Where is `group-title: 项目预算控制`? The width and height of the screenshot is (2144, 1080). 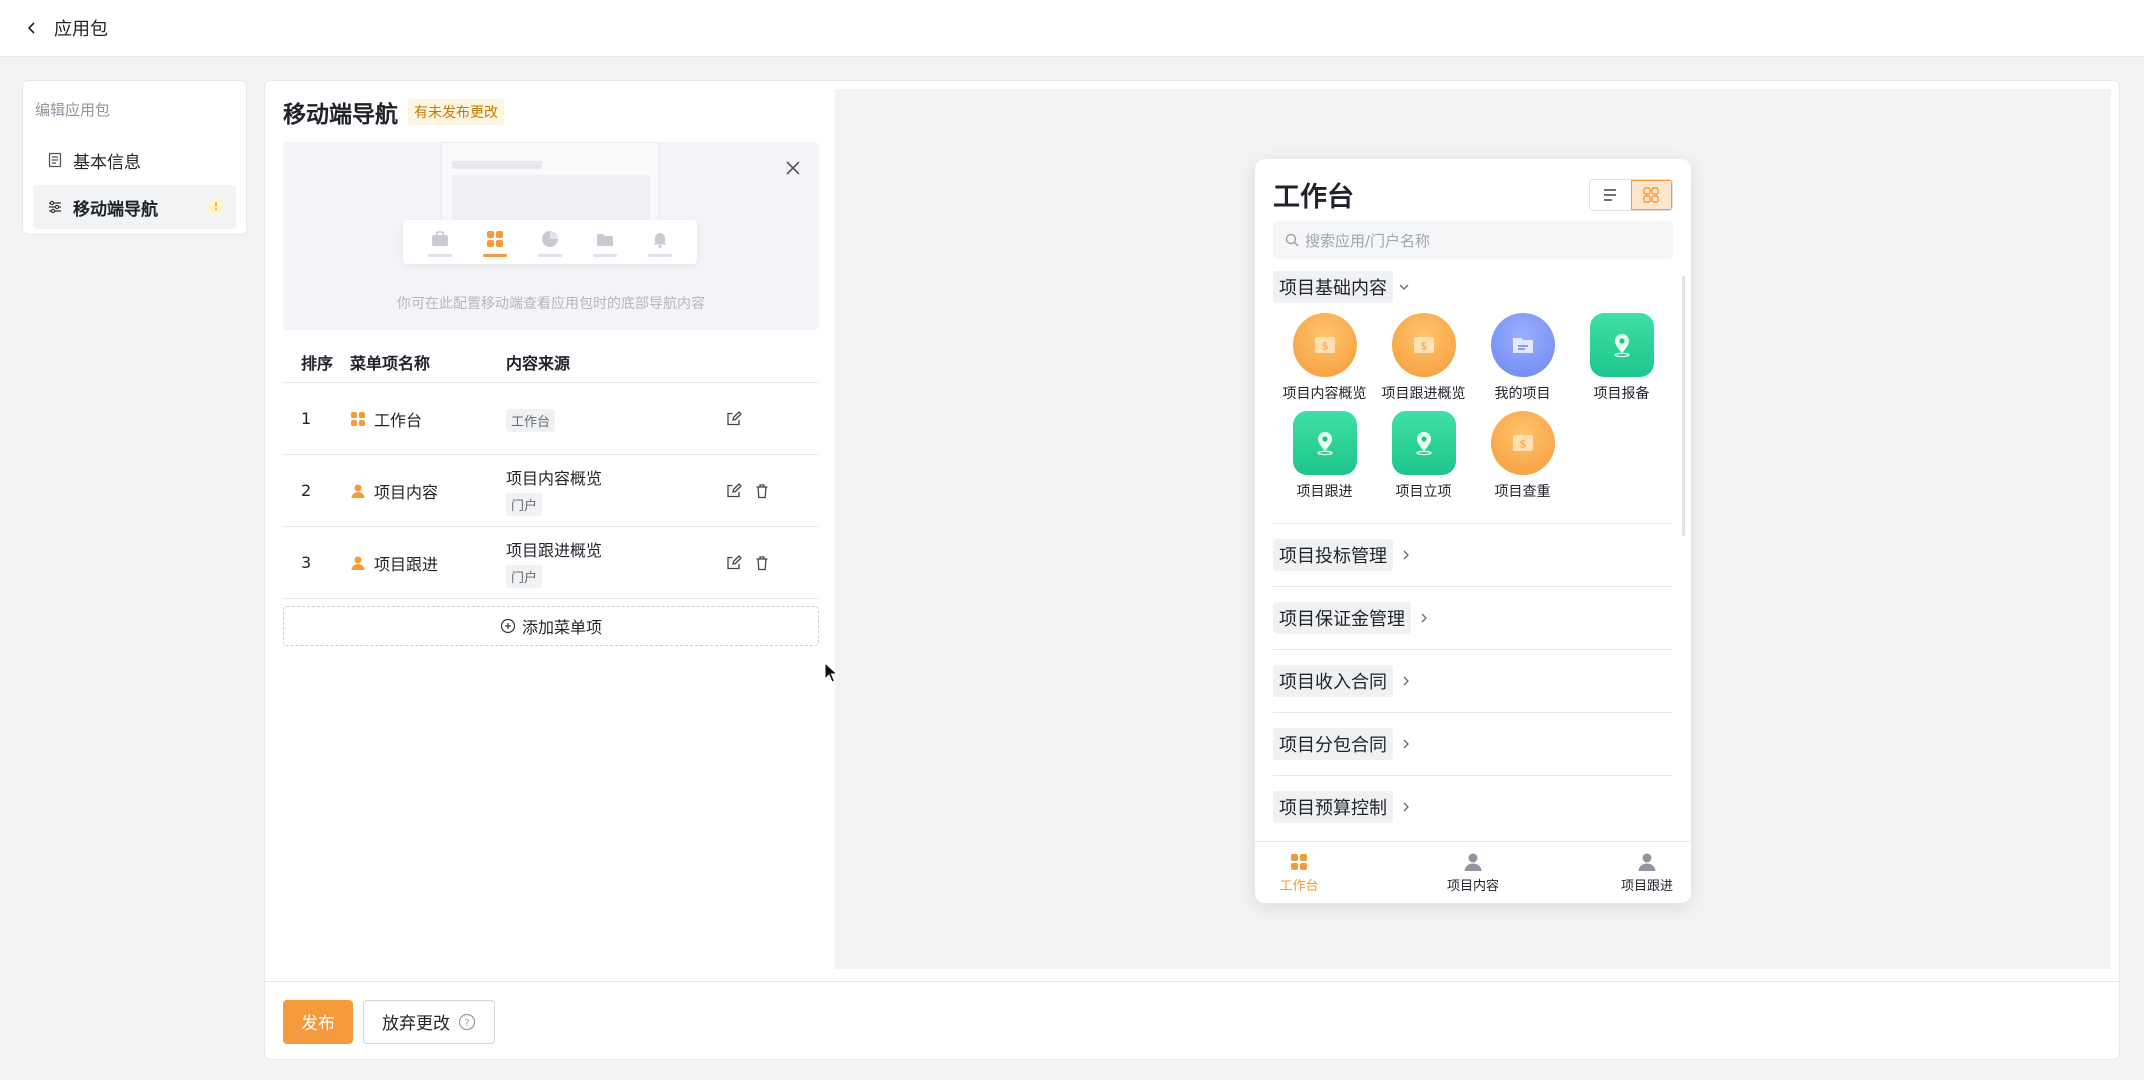
group-title: 项目预算控制 is located at coordinates (1333, 807).